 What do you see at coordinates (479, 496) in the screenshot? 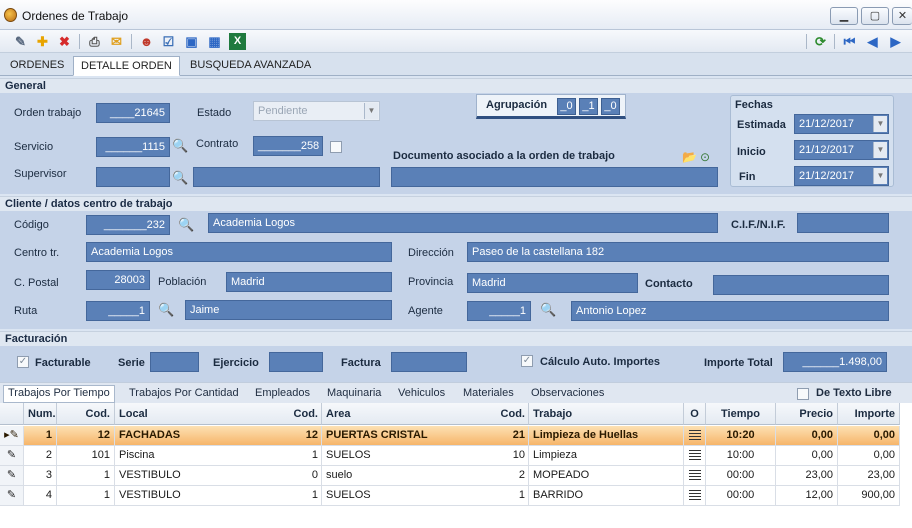
I see `cell-cod-trabajo: 1` at bounding box center [479, 496].